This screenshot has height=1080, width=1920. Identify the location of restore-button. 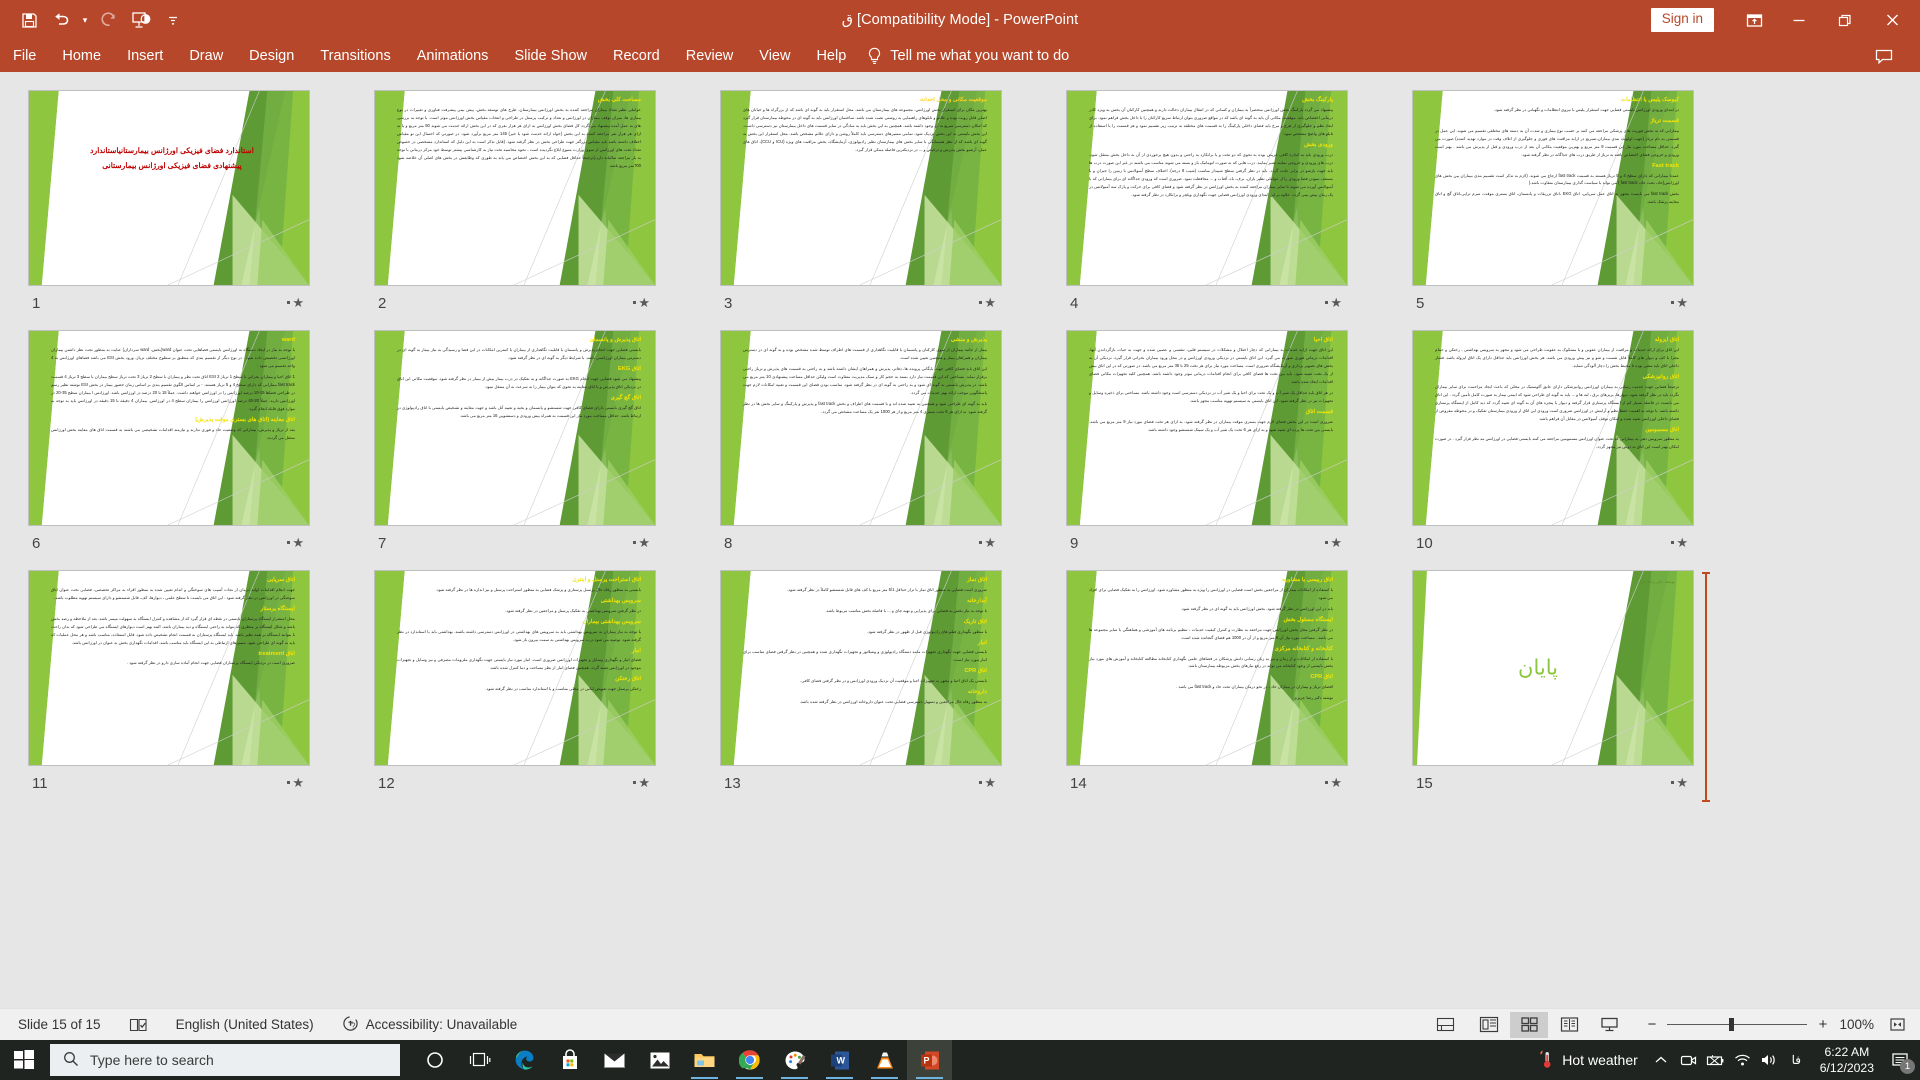
(1845, 20).